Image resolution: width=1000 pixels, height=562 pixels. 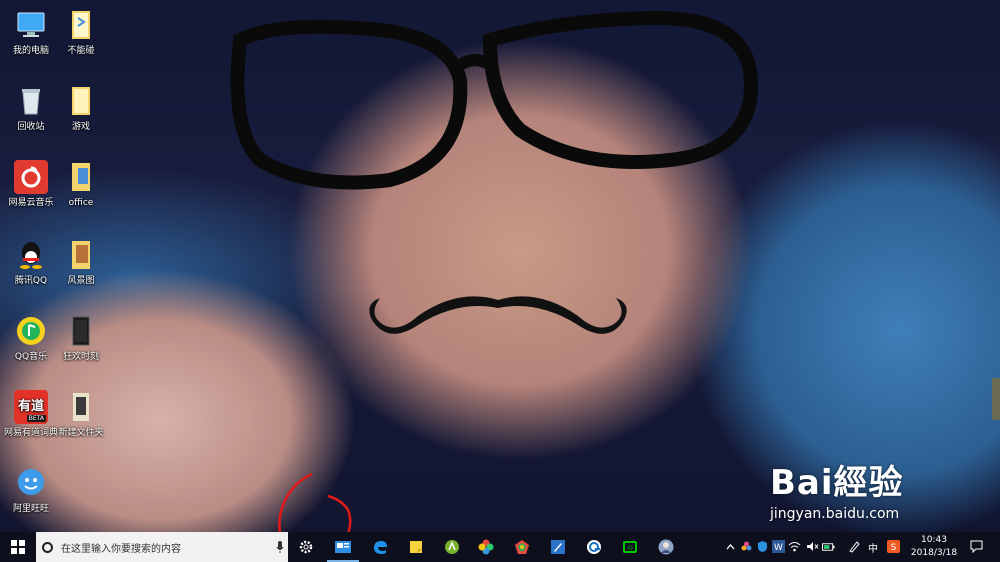 I want to click on settings-icon, so click(x=306, y=547).